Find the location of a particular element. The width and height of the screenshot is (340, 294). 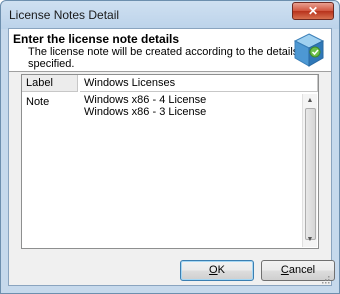

resize-grip-icon is located at coordinates (325, 279).